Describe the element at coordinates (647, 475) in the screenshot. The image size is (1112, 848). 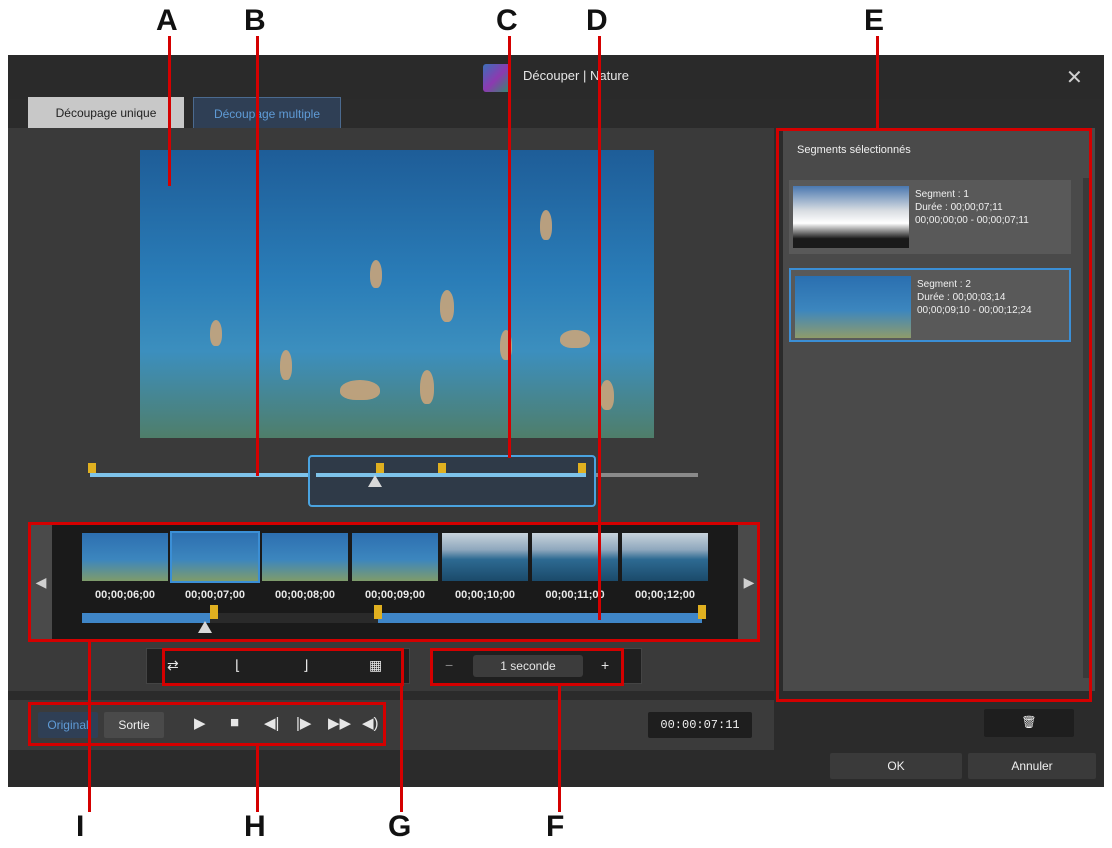
I see `overview-track-rest` at that location.